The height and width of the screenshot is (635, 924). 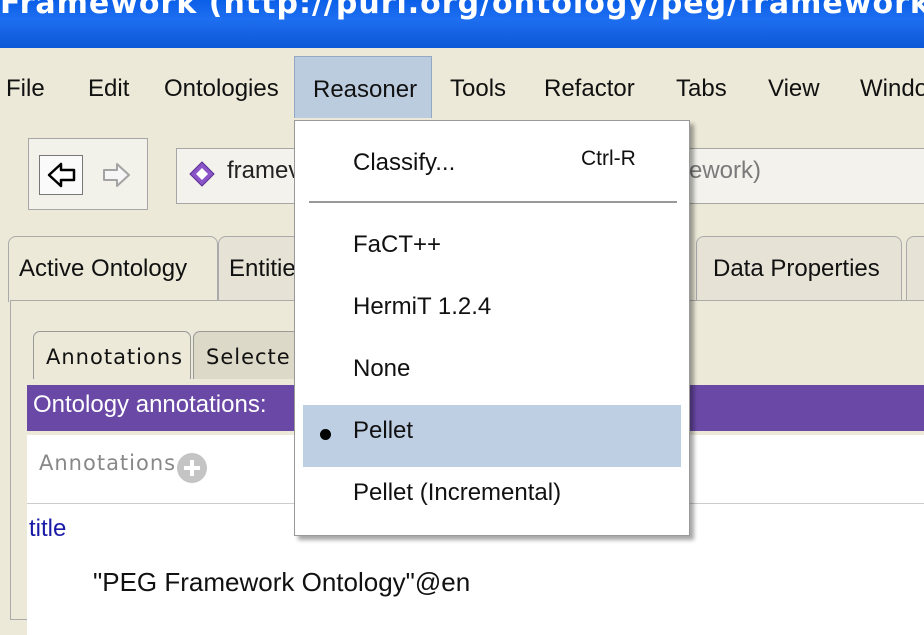 What do you see at coordinates (264, 170) in the screenshot?
I see `ontology-name: framev` at bounding box center [264, 170].